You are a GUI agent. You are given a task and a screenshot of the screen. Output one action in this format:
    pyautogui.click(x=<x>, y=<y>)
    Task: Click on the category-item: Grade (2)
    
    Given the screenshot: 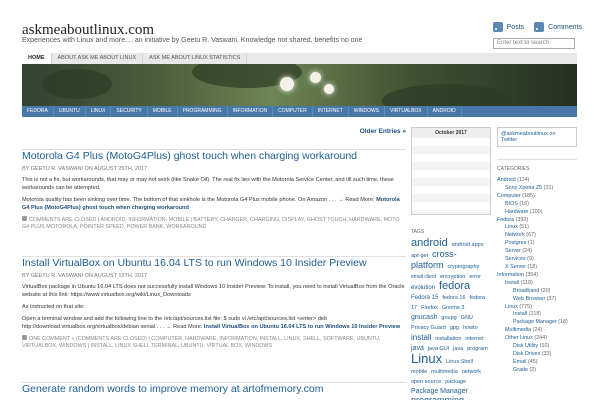 What is the action you would take?
    pyautogui.click(x=537, y=371)
    